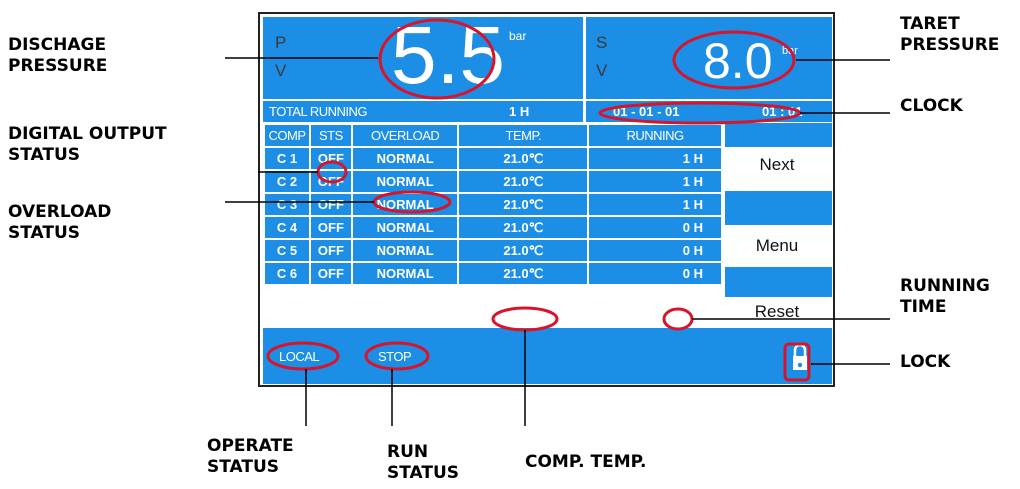 The height and width of the screenshot is (489, 1020). Describe the element at coordinates (397, 356) in the screenshot. I see `run-highlight` at that location.